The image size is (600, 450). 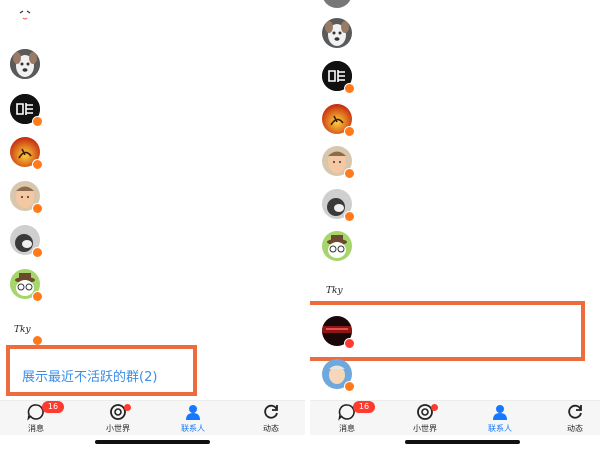 I want to click on text-logo: Tky, so click(x=334, y=291).